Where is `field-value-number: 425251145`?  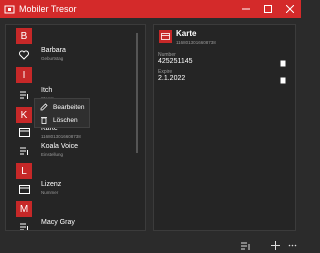
field-value-number: 425251145 is located at coordinates (175, 61).